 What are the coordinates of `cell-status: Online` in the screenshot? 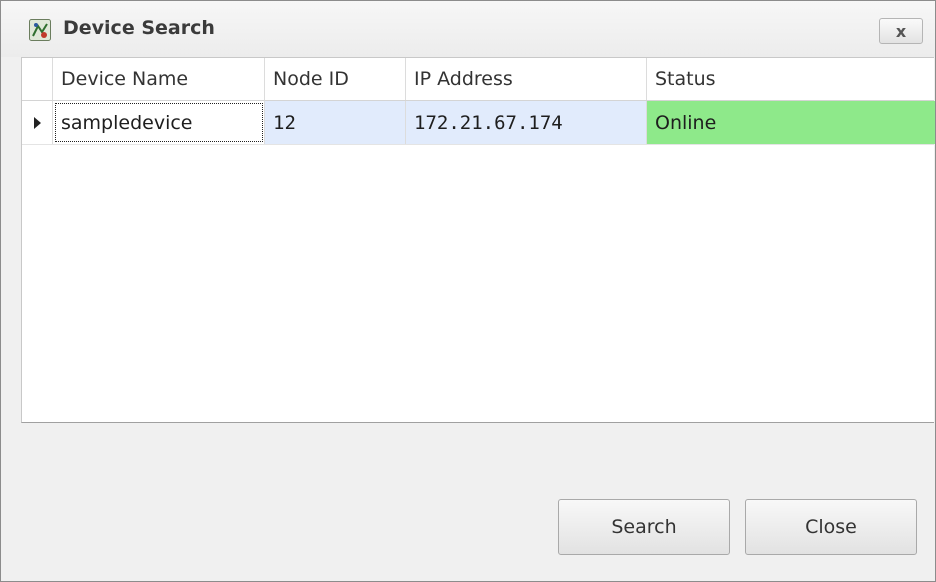 It's located at (791, 122).